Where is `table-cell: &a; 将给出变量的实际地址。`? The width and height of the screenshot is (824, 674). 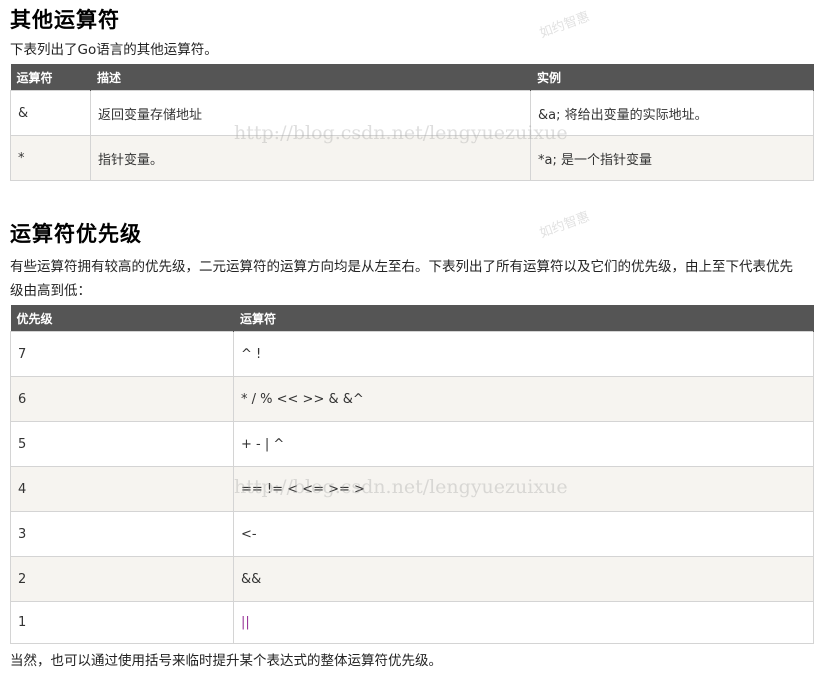
table-cell: &a; 将给出变量的实际地址。 is located at coordinates (672, 113).